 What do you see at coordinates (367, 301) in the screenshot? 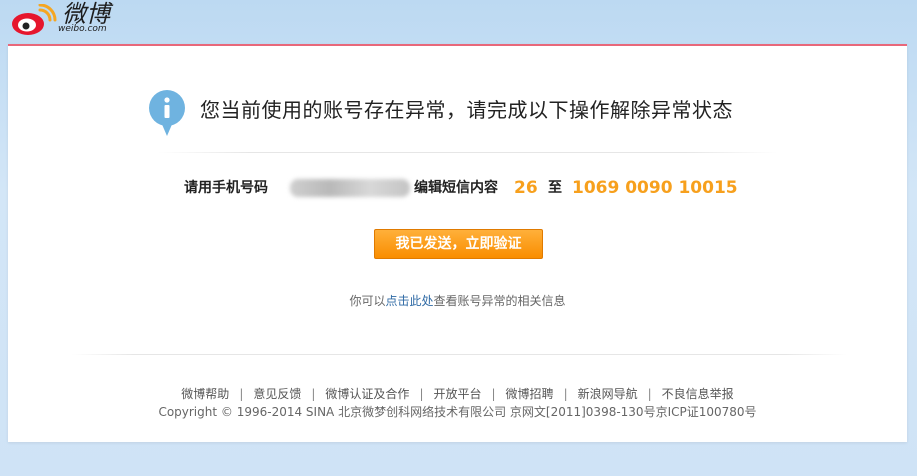
I see `hint-prefix: 你可以` at bounding box center [367, 301].